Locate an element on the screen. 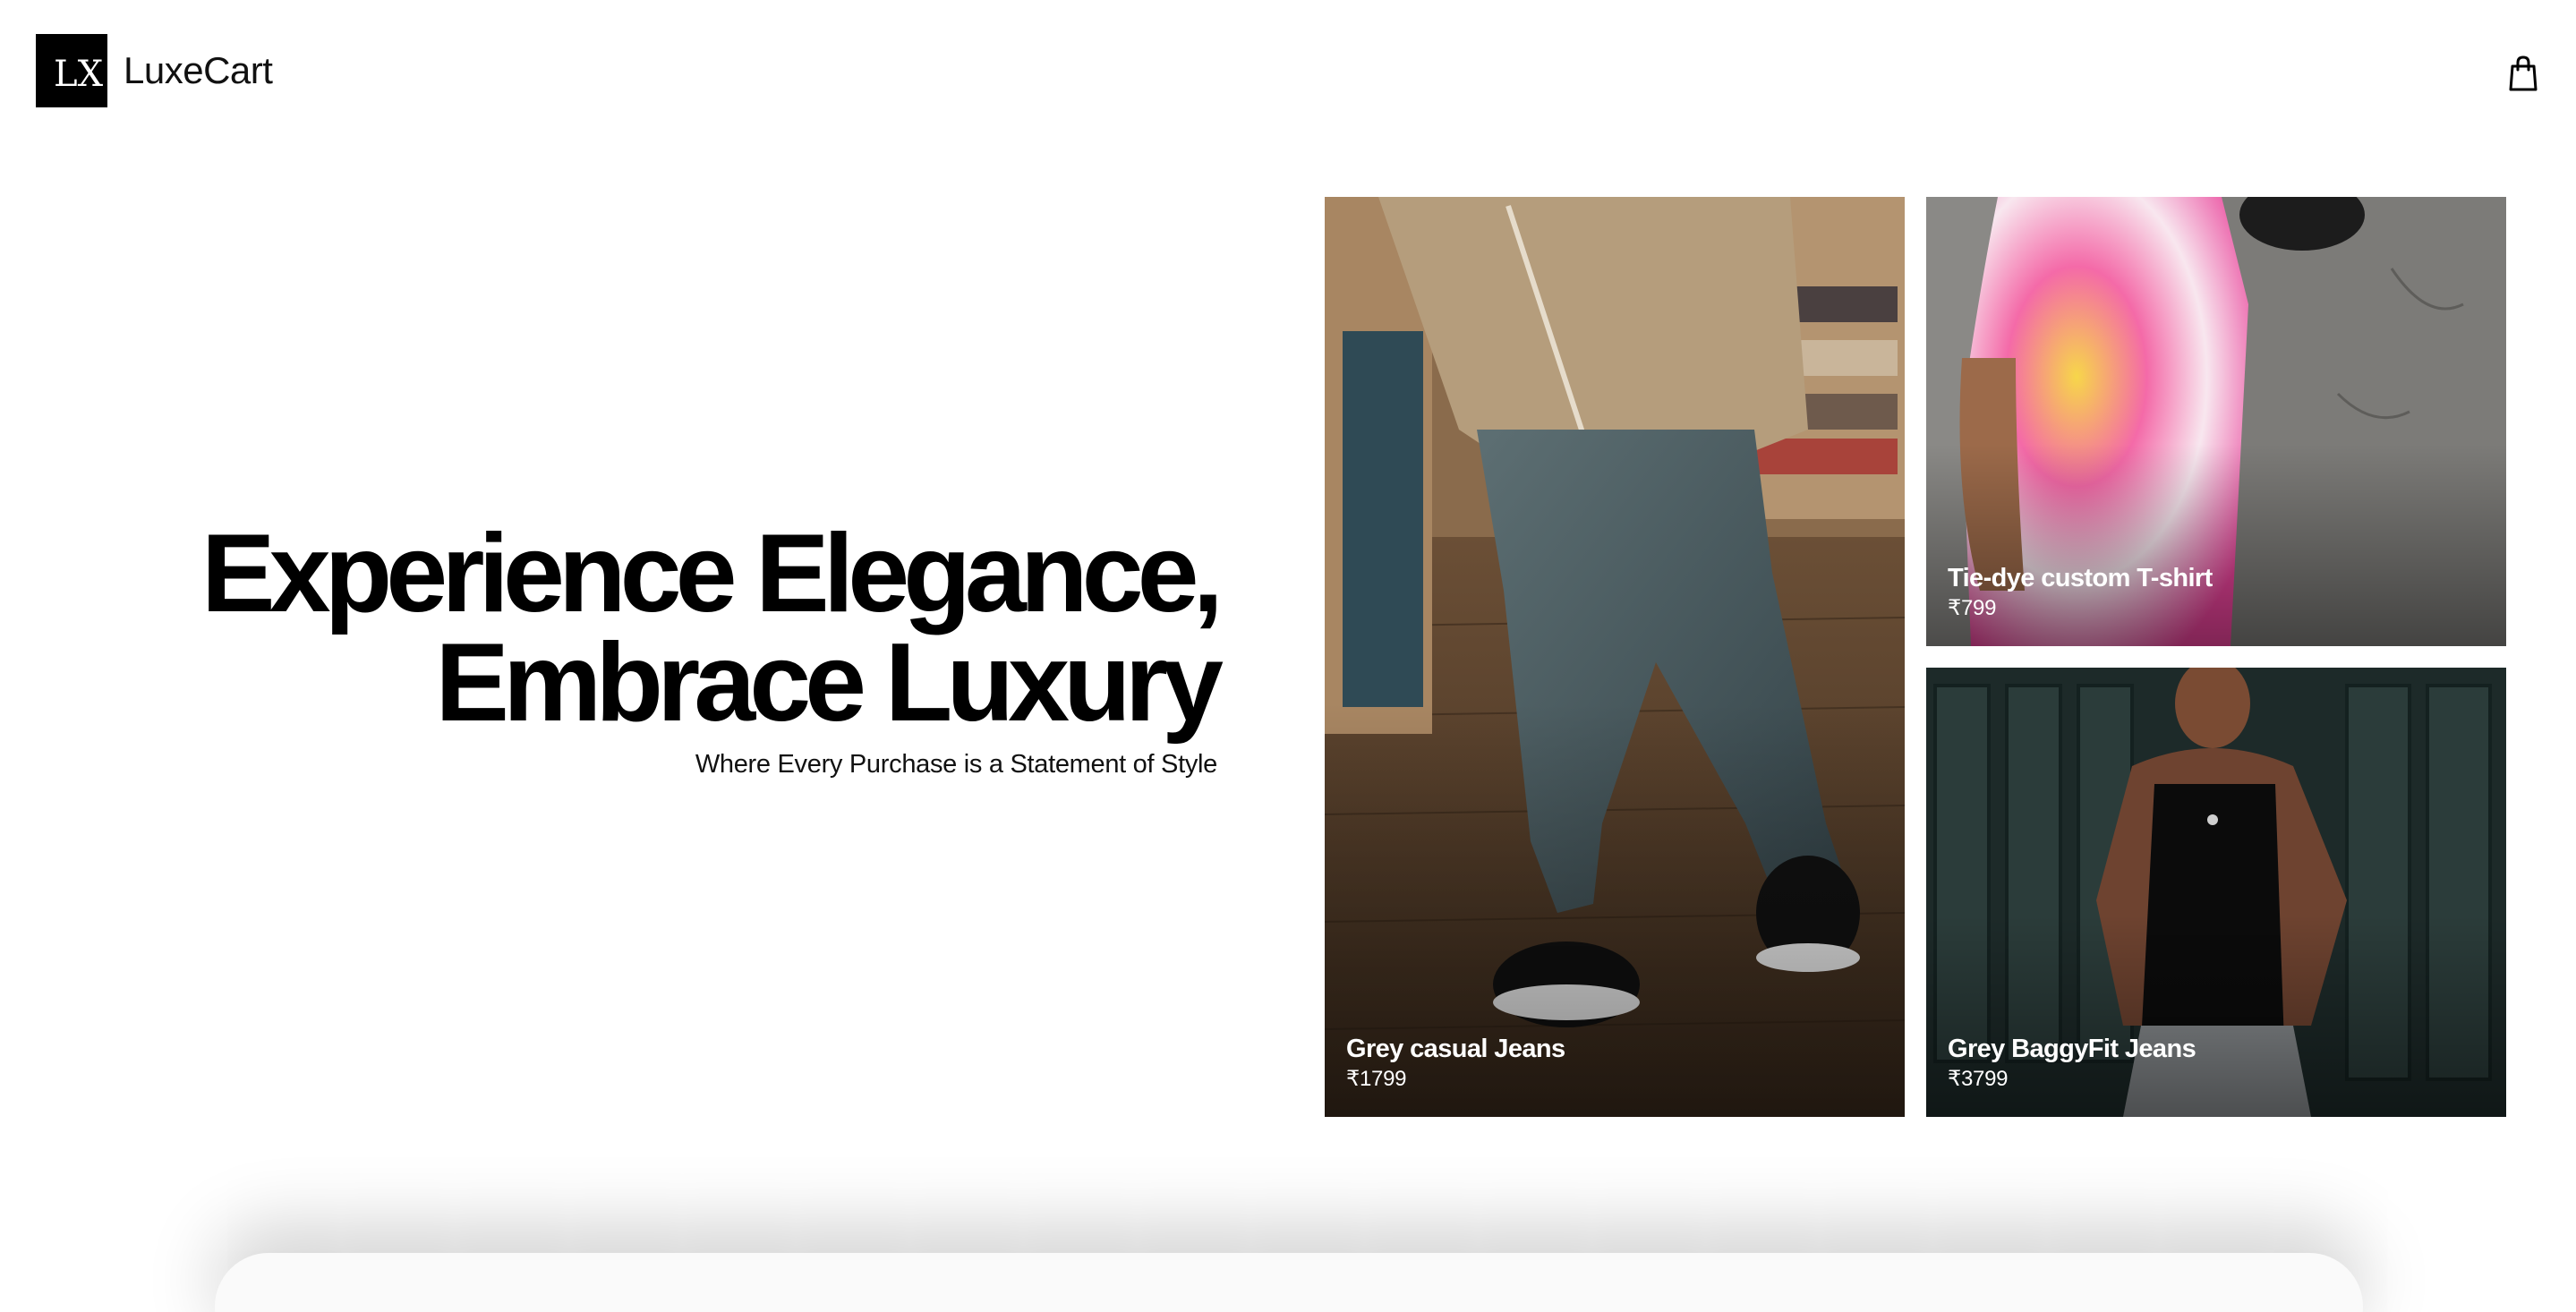 The image size is (2576, 1312). logo-icon: LX is located at coordinates (71, 70).